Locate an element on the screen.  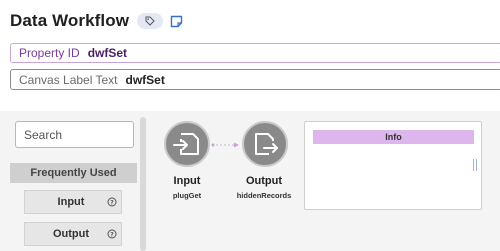
node-subtitle-output: hiddenRecords is located at coordinates (264, 195).